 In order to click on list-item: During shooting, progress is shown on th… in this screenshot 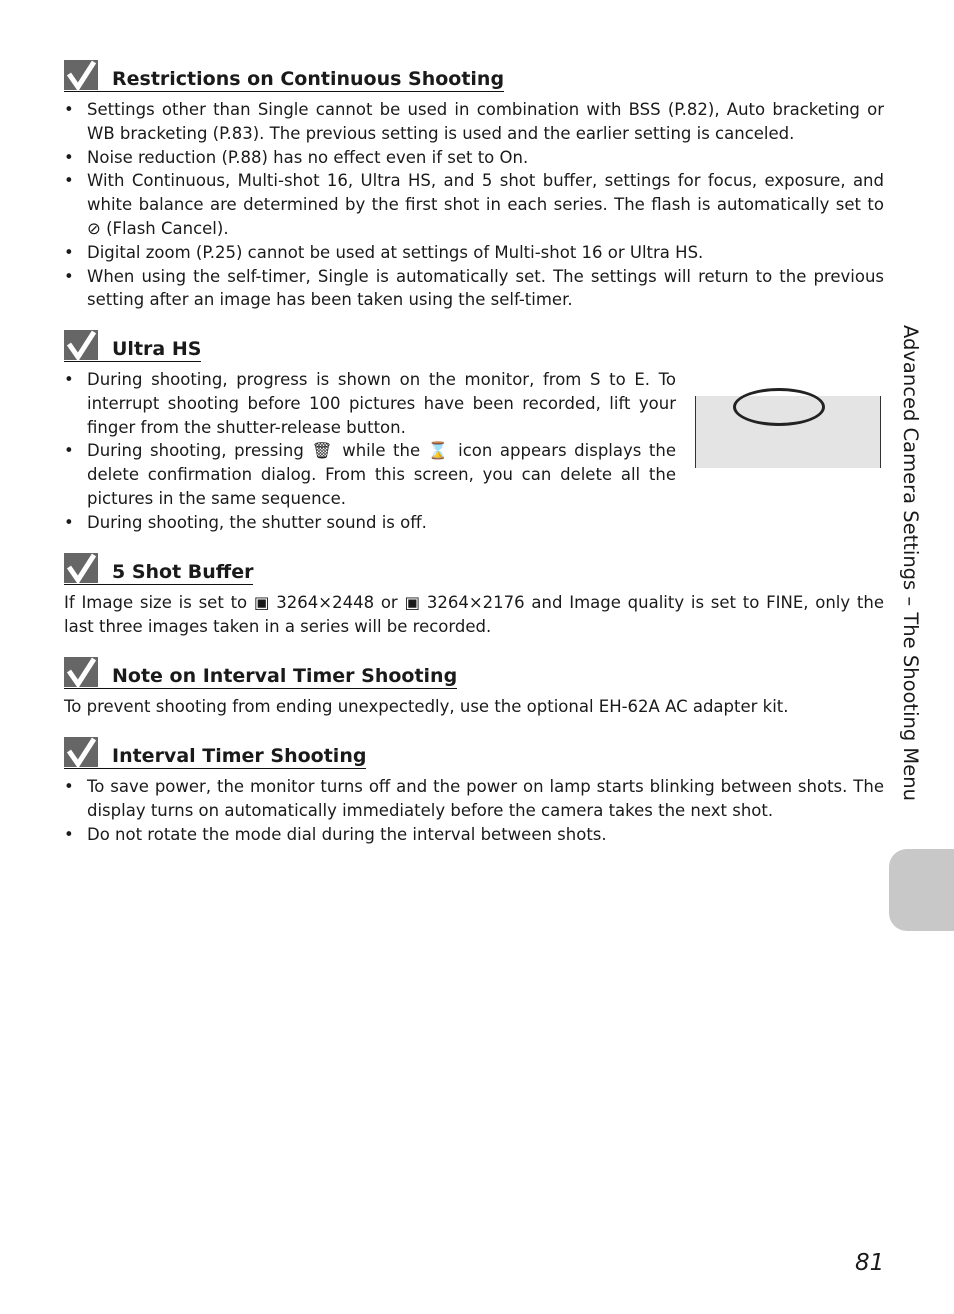, I will do `click(370, 403)`.